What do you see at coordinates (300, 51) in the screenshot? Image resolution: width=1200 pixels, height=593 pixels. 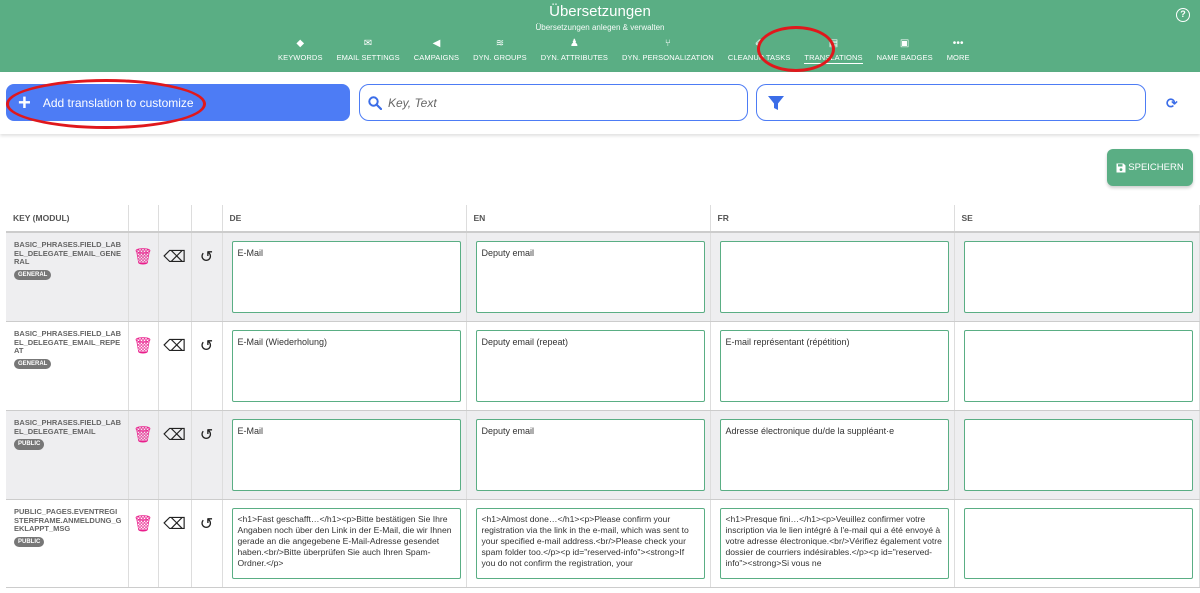 I see `nav-keywords: ◆ KEYWORDS` at bounding box center [300, 51].